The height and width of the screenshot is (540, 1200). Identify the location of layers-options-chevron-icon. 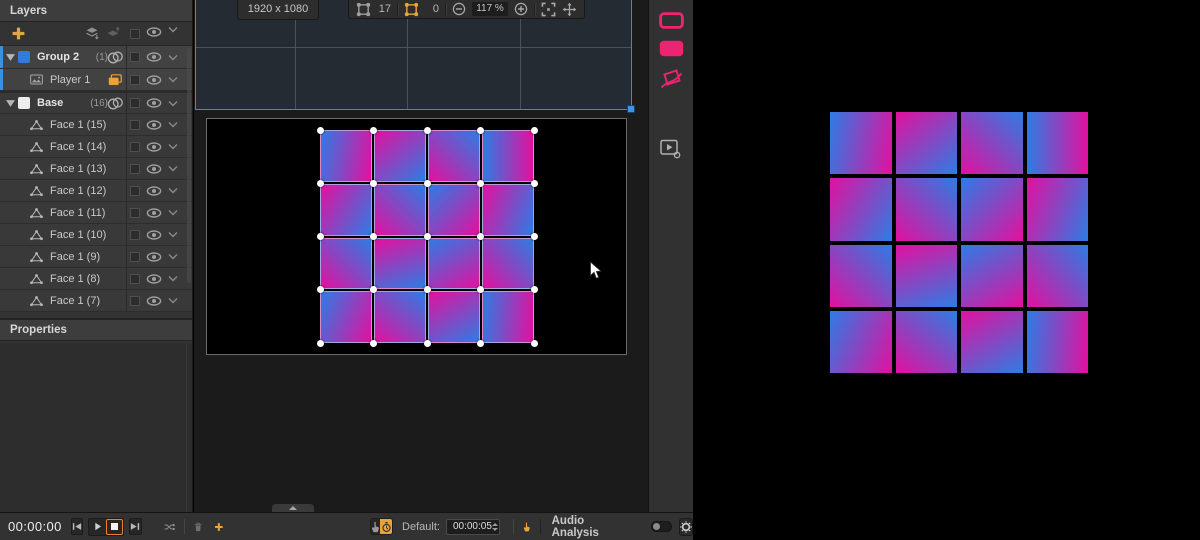
(173, 29).